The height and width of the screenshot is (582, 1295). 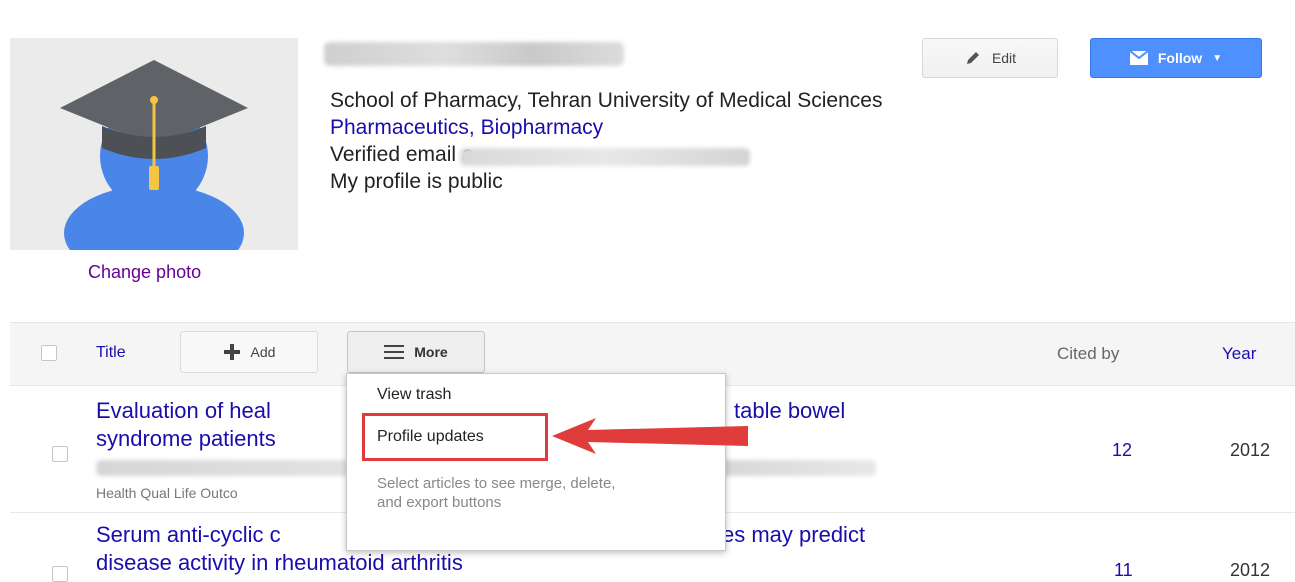 I want to click on highlight-box, so click(x=455, y=437).